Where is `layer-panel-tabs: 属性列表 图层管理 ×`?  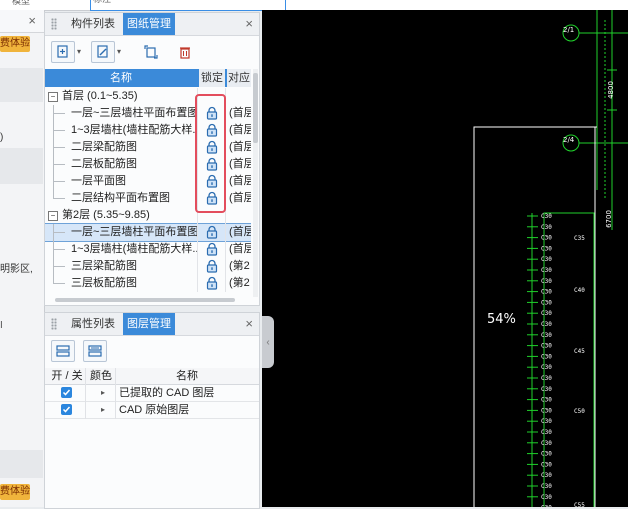 layer-panel-tabs: 属性列表 图层管理 × is located at coordinates (152, 324).